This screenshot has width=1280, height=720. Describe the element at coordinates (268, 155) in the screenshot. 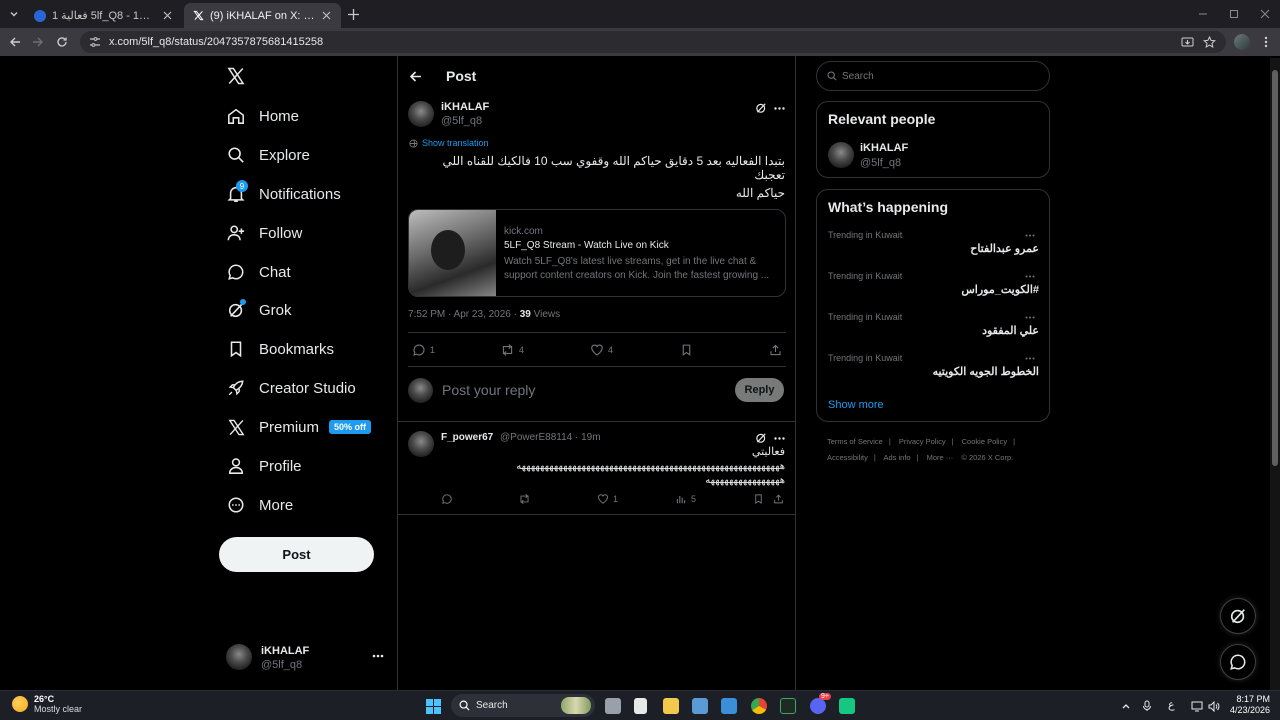

I see `nav-explore: Explore` at that location.